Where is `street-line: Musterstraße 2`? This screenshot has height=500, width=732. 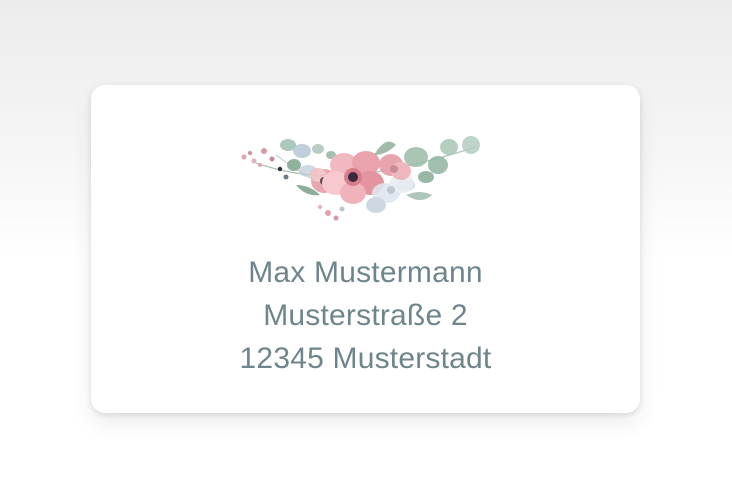 street-line: Musterstraße 2 is located at coordinates (365, 315).